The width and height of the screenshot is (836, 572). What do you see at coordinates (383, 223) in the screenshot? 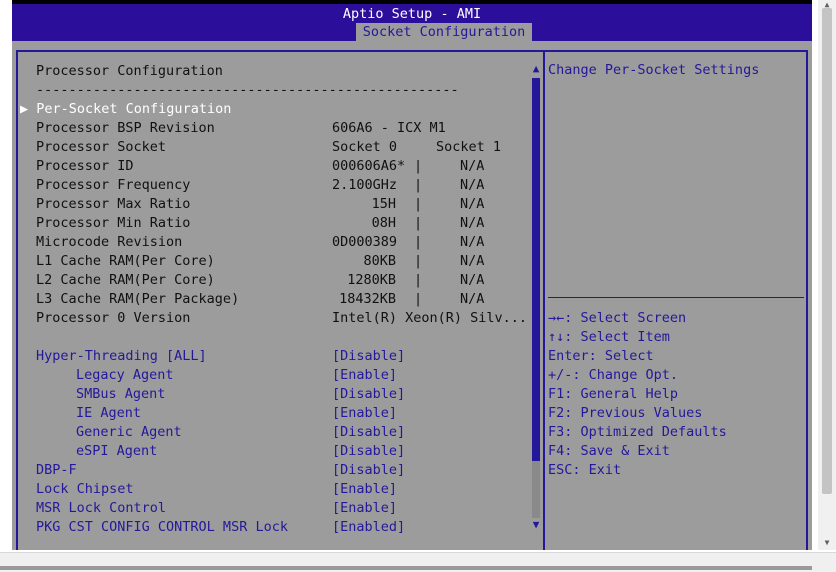
I see `socket-0-value: 08H` at bounding box center [383, 223].